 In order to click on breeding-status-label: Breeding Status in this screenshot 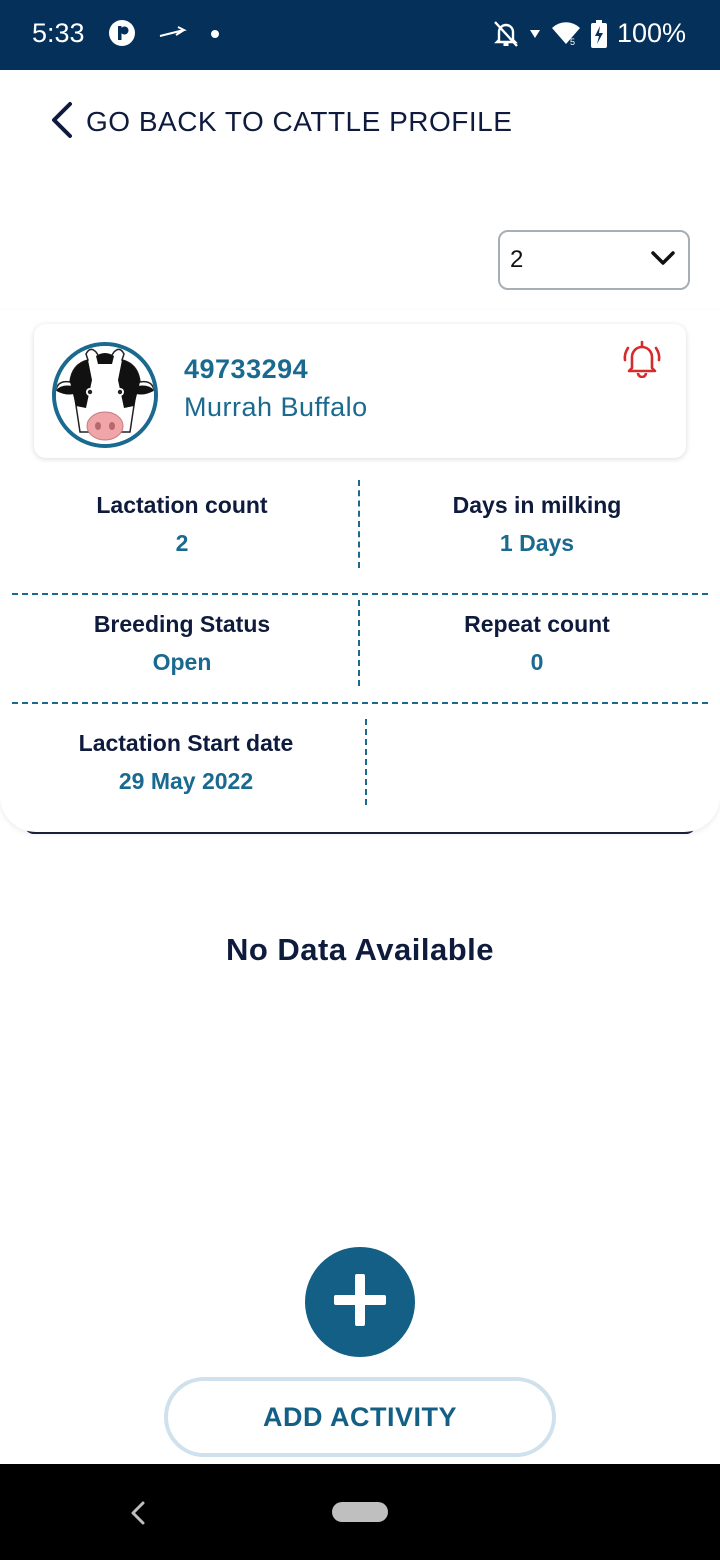, I will do `click(182, 624)`.